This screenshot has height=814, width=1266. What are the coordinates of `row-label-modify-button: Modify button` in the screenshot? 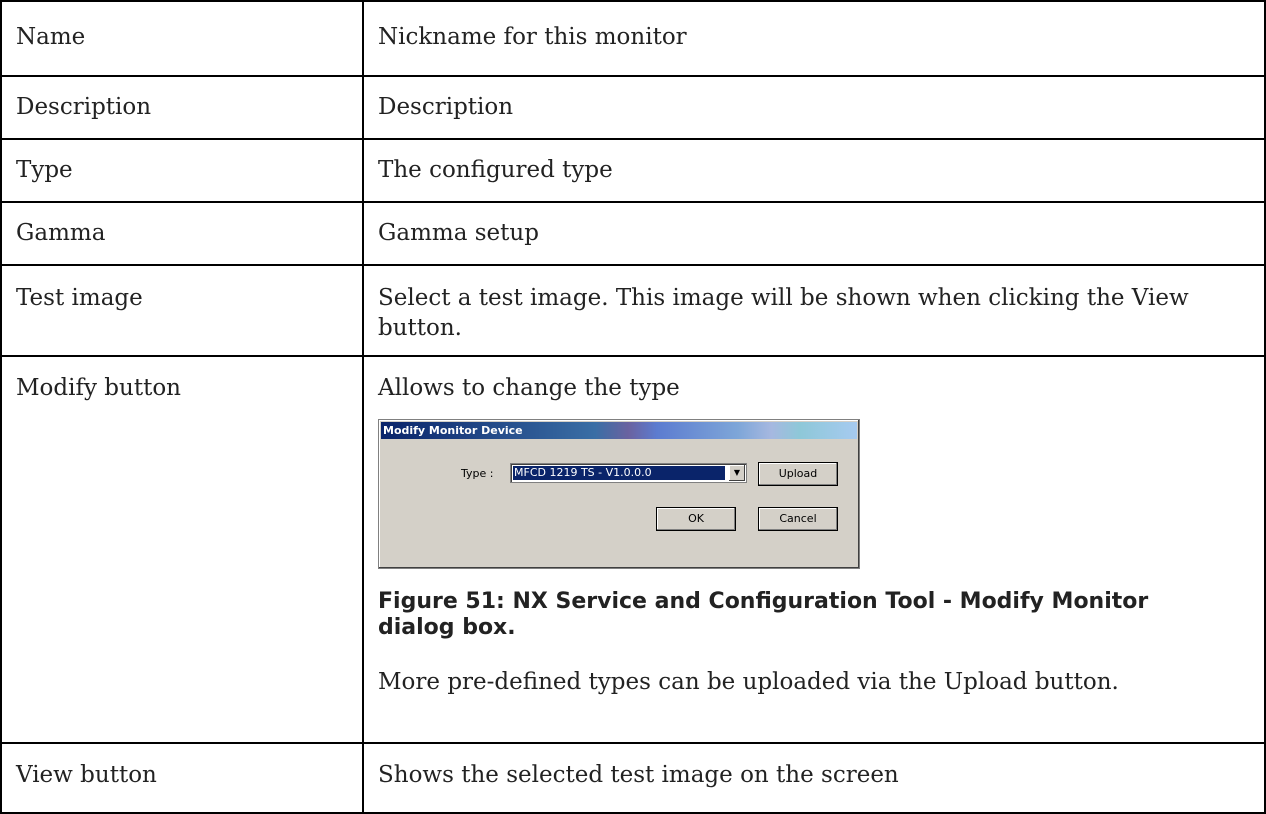 It's located at (182, 549).